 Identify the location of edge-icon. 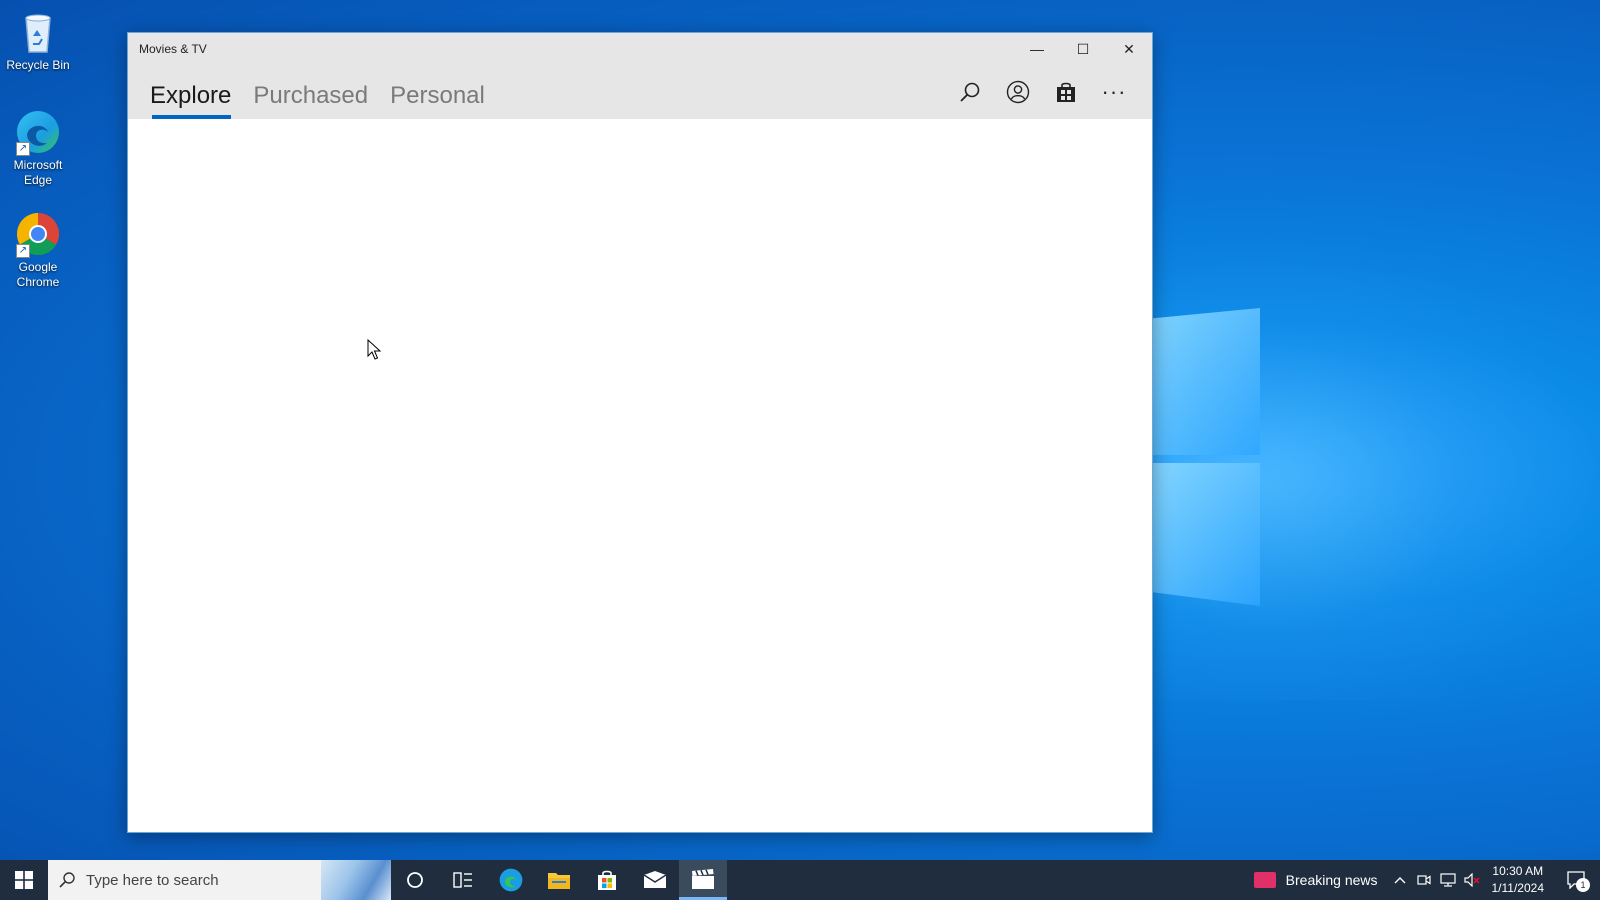
(511, 880).